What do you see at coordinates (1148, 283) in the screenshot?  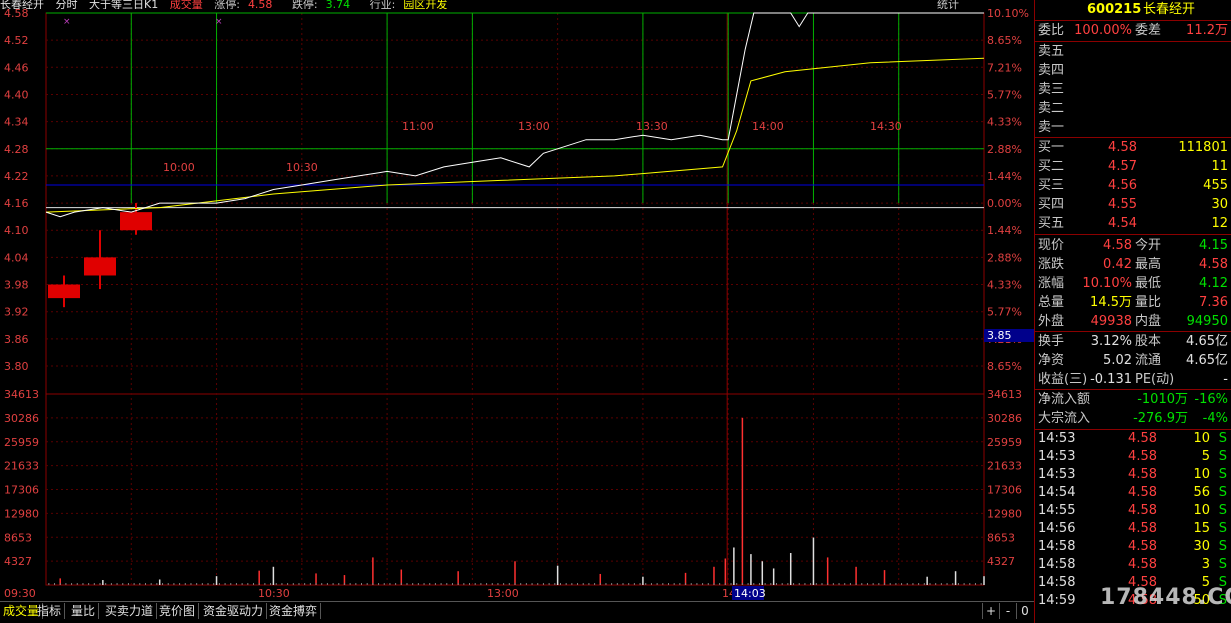 I see `quote-label: 最低` at bounding box center [1148, 283].